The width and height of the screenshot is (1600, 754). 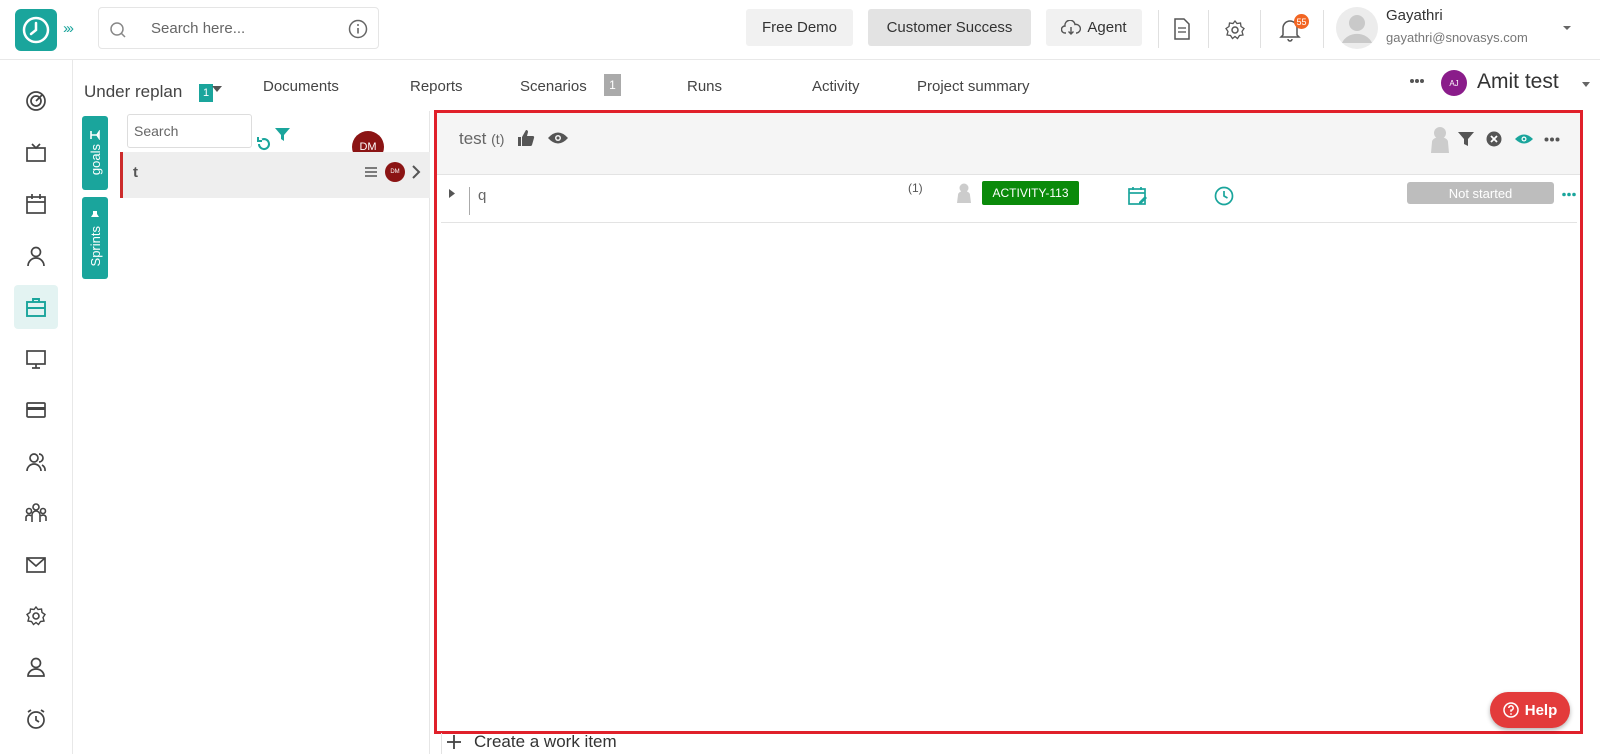 What do you see at coordinates (135, 172) in the screenshot?
I see `goal-label: t` at bounding box center [135, 172].